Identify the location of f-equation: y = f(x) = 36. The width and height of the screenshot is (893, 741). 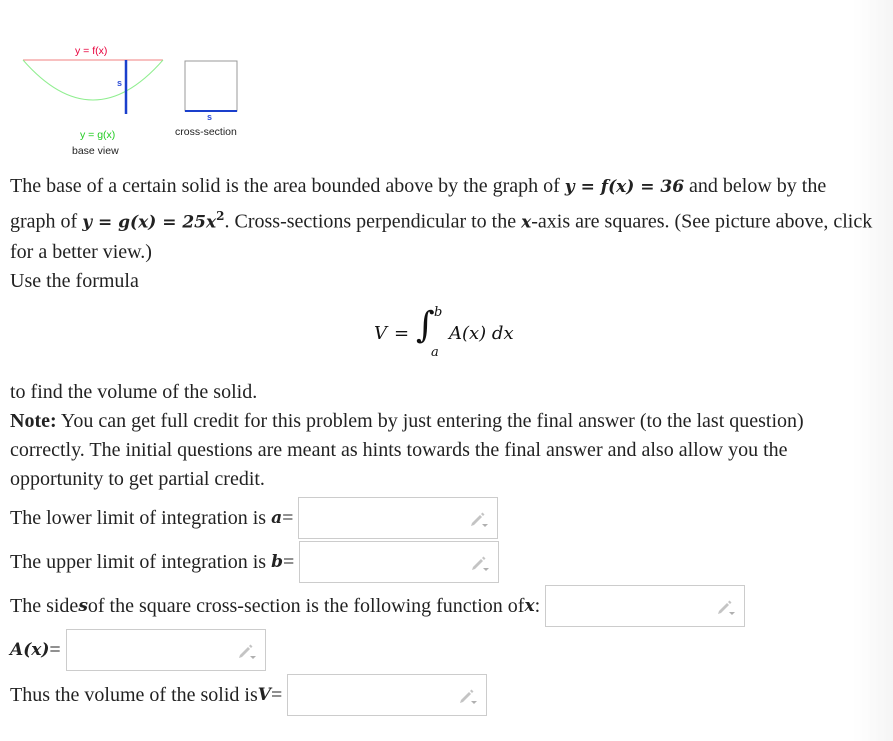
(624, 187).